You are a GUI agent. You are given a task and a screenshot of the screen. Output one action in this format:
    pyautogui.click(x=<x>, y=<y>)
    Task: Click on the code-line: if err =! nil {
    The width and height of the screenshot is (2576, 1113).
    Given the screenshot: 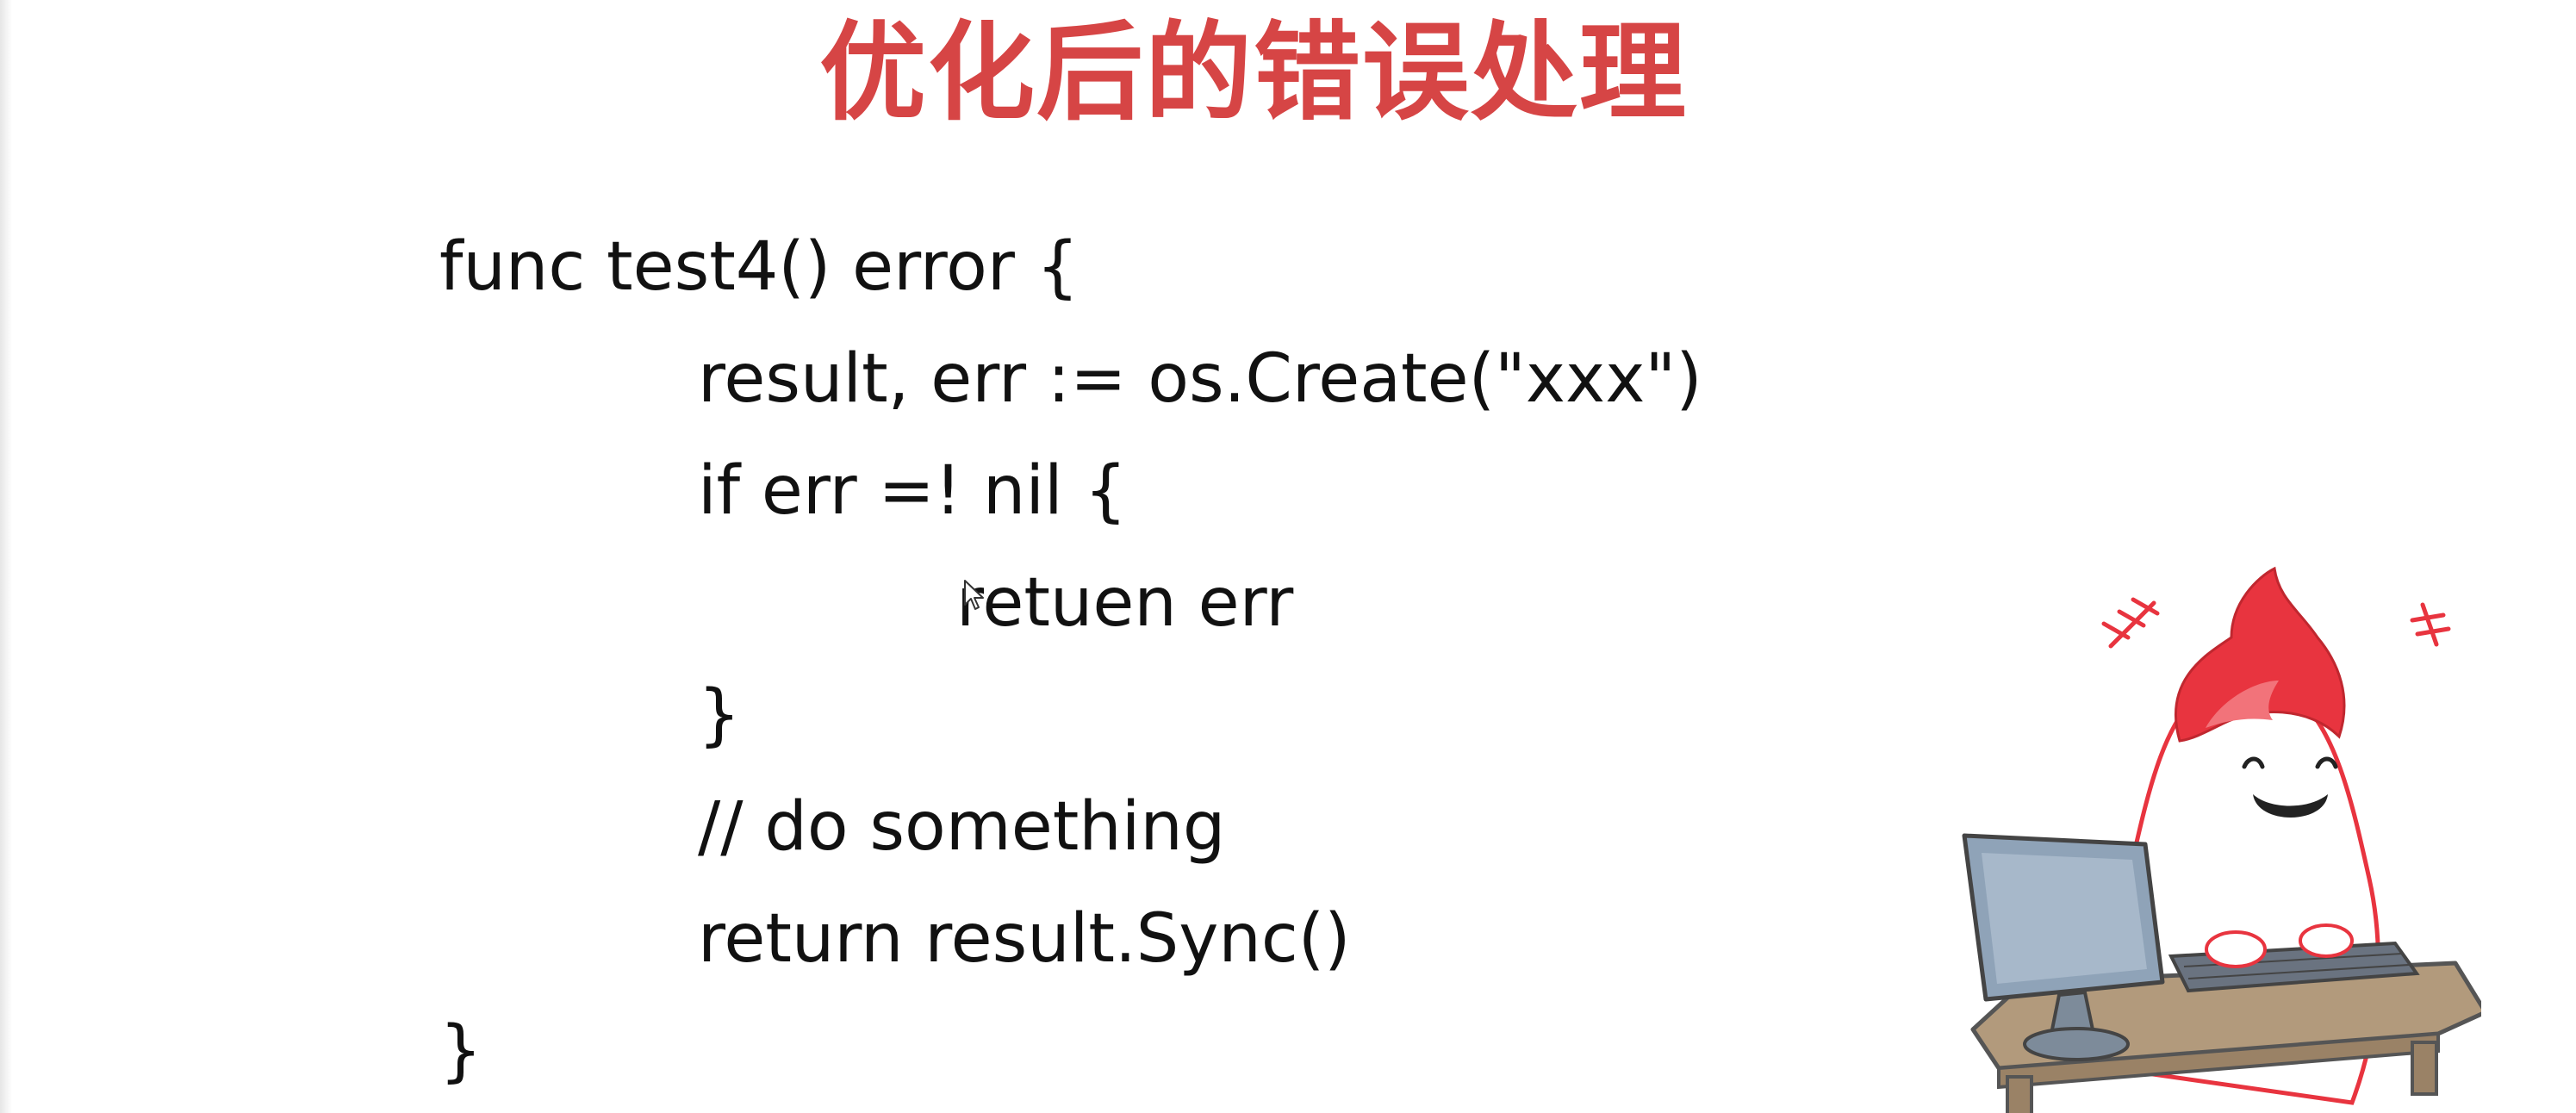 What is the action you would take?
    pyautogui.click(x=913, y=491)
    